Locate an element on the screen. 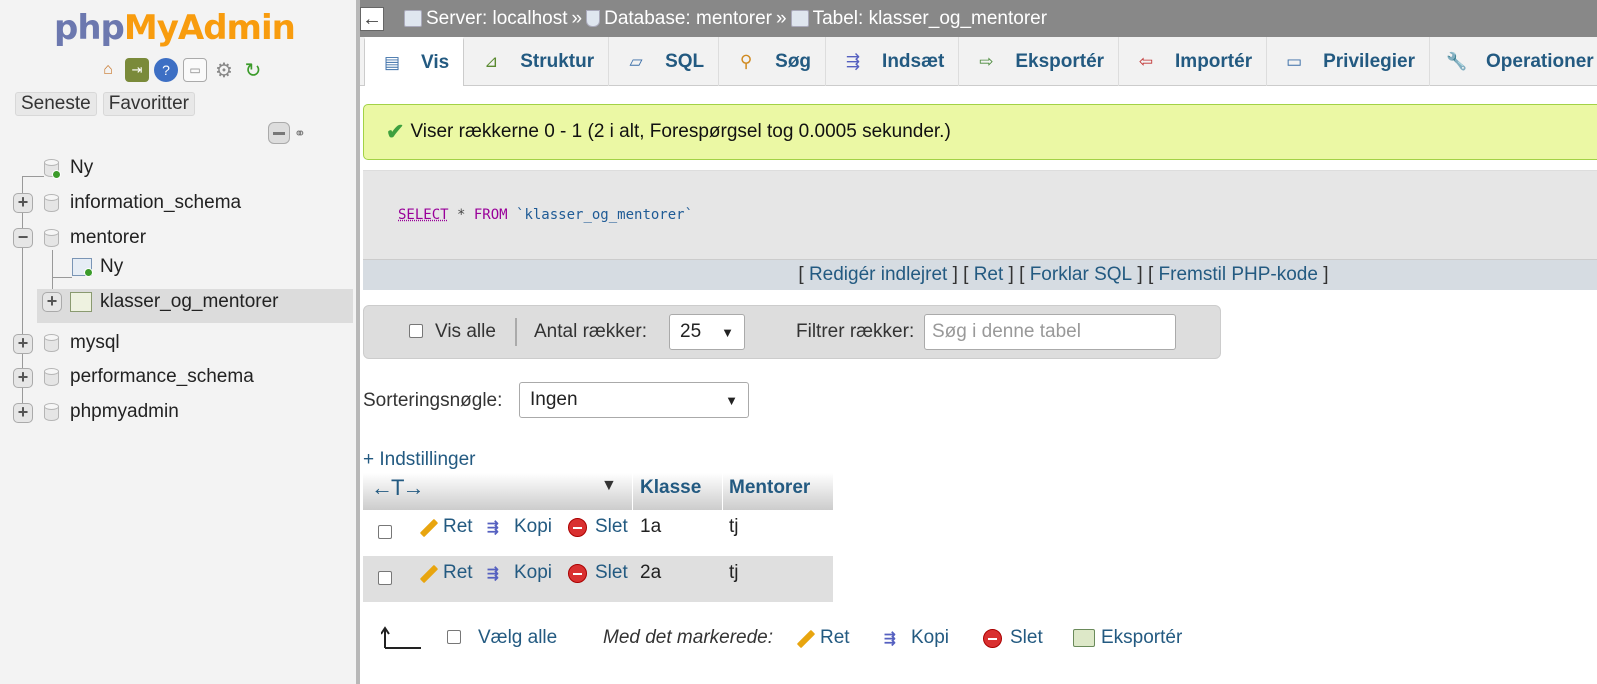 The image size is (1597, 684). phpmyadmin-logo: phpMyAdmin is located at coordinates (175, 28).